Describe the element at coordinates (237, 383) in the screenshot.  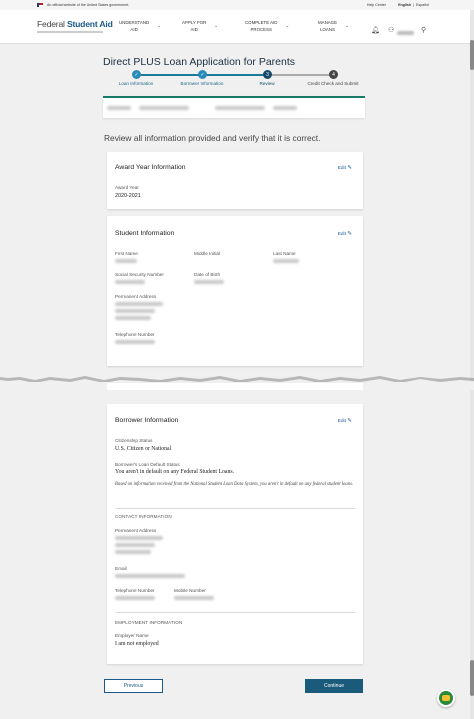
I see `torn-edge` at that location.